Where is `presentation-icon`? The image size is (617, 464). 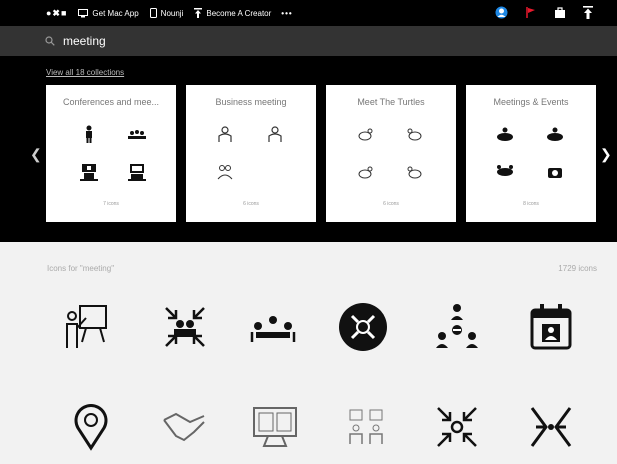
presentation-icon is located at coordinates (87, 327).